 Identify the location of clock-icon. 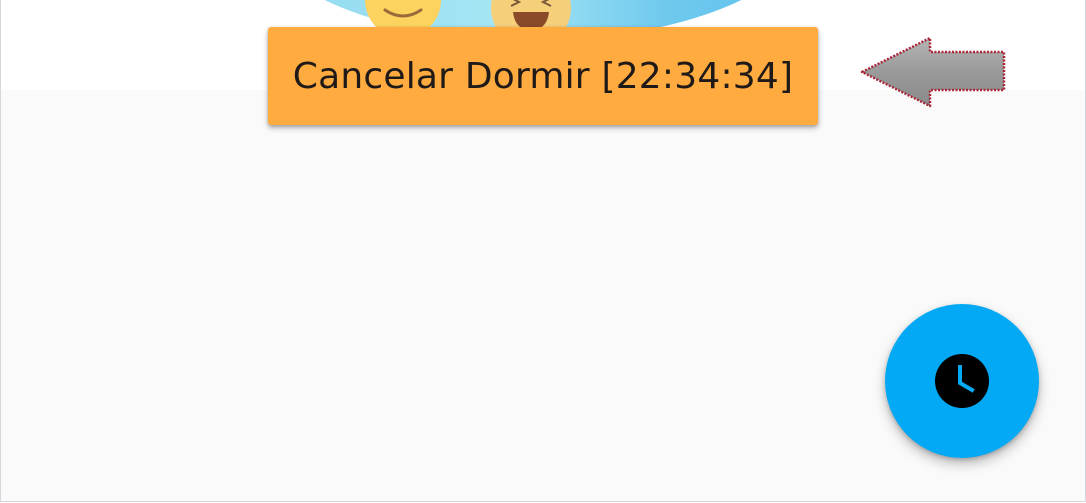
(962, 381).